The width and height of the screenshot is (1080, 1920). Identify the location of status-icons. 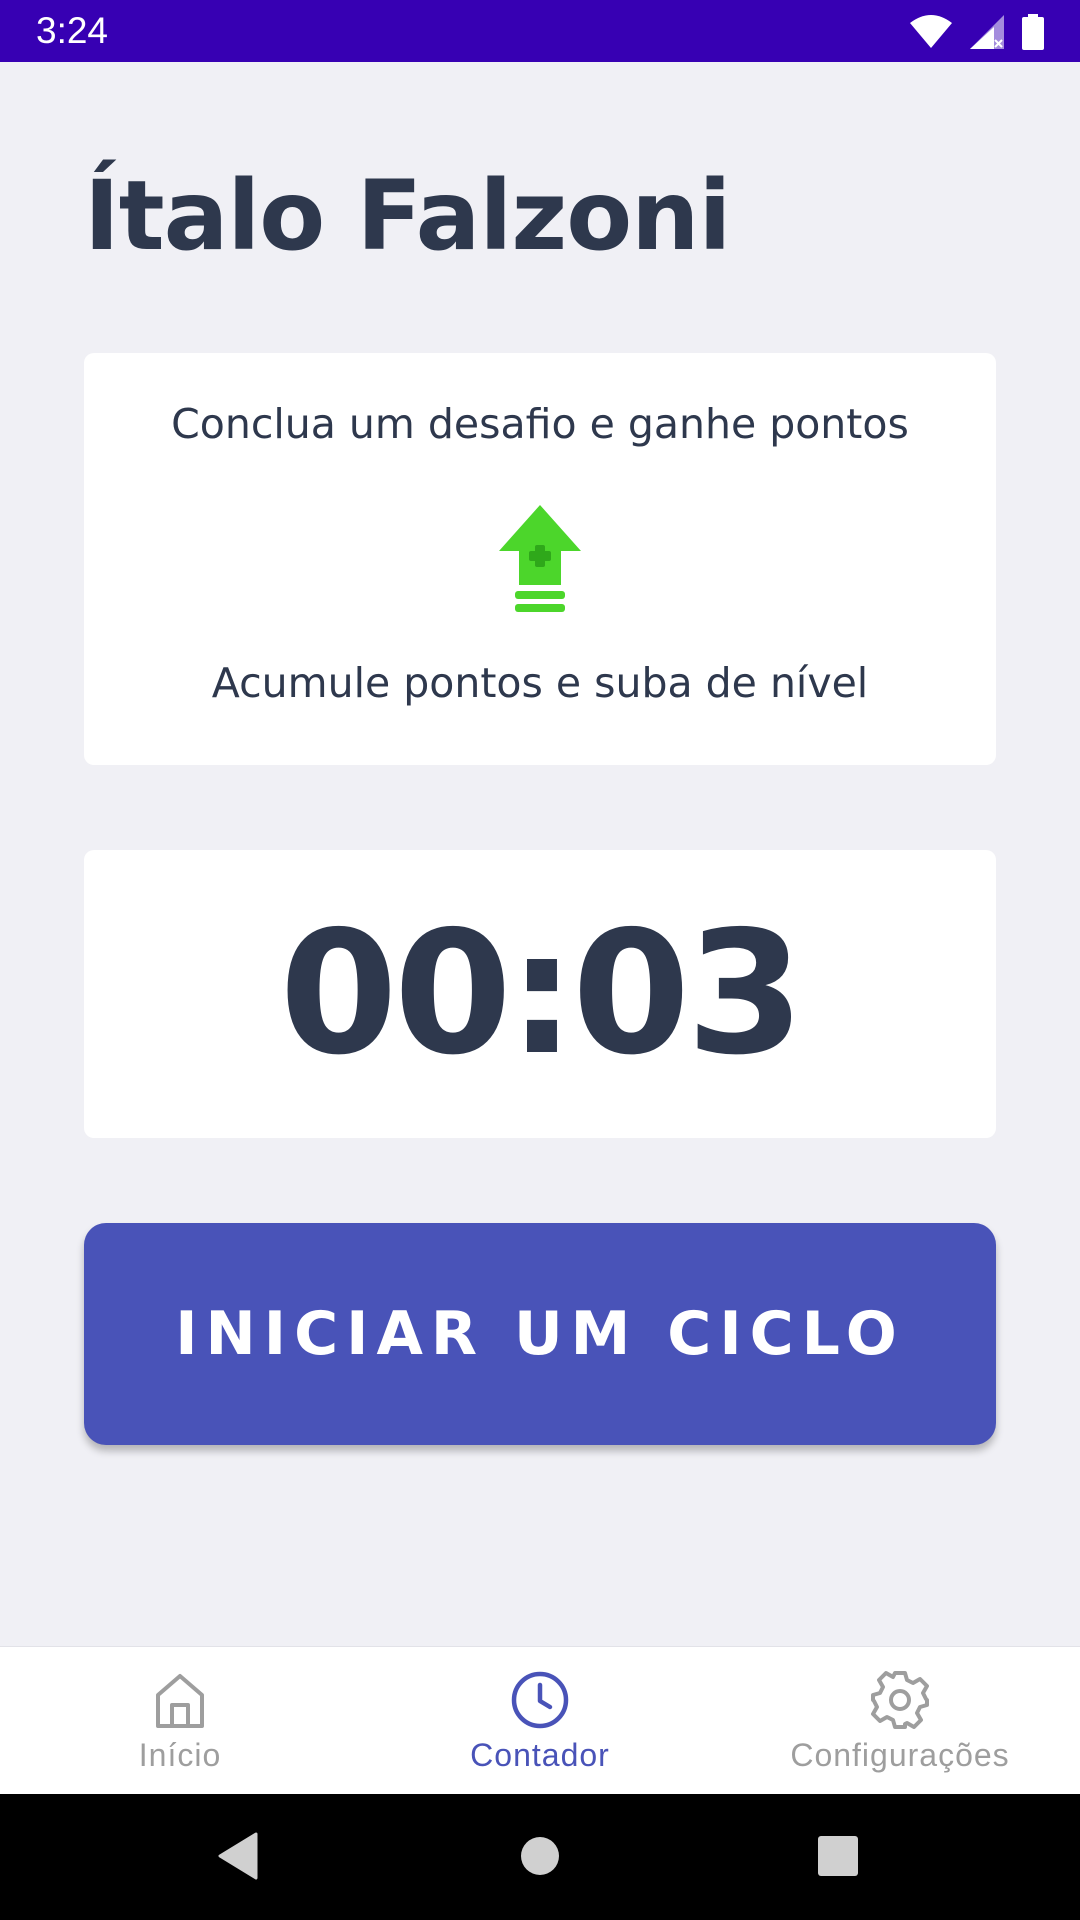
(977, 32).